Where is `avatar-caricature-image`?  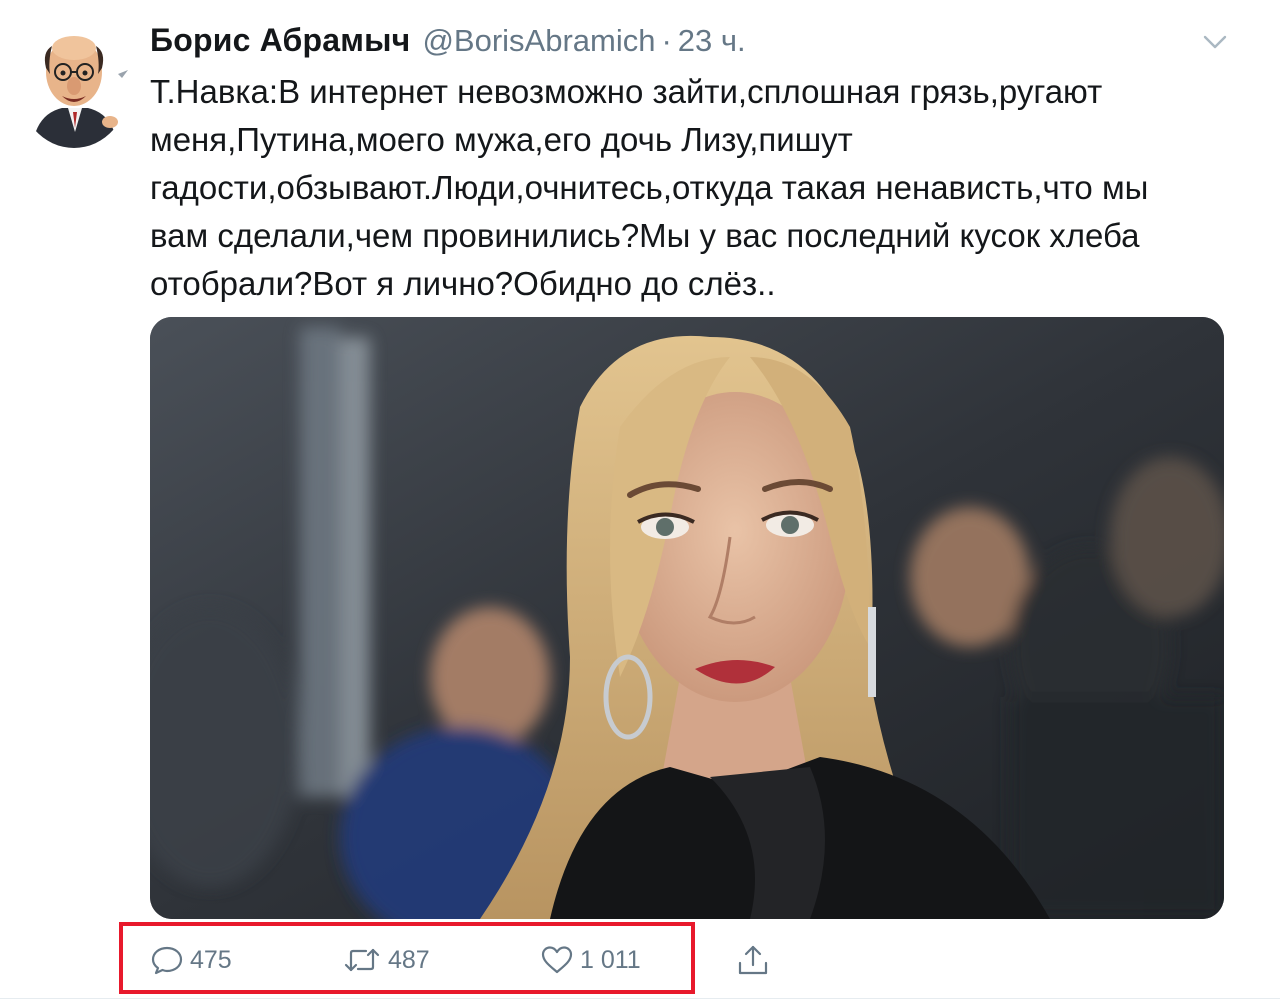
avatar-caricature-image is located at coordinates (74, 85).